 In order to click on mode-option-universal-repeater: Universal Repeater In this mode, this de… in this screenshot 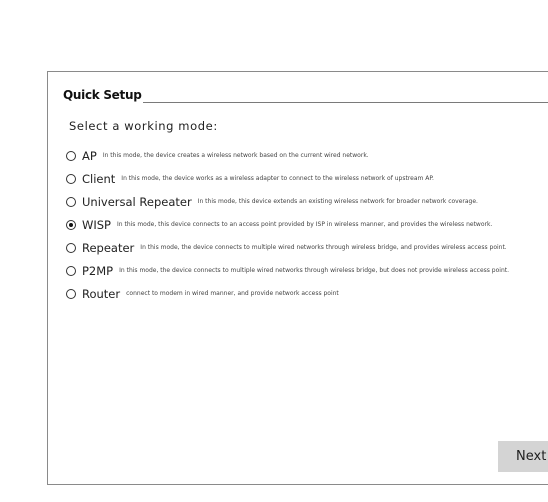, I will do `click(287, 201)`.